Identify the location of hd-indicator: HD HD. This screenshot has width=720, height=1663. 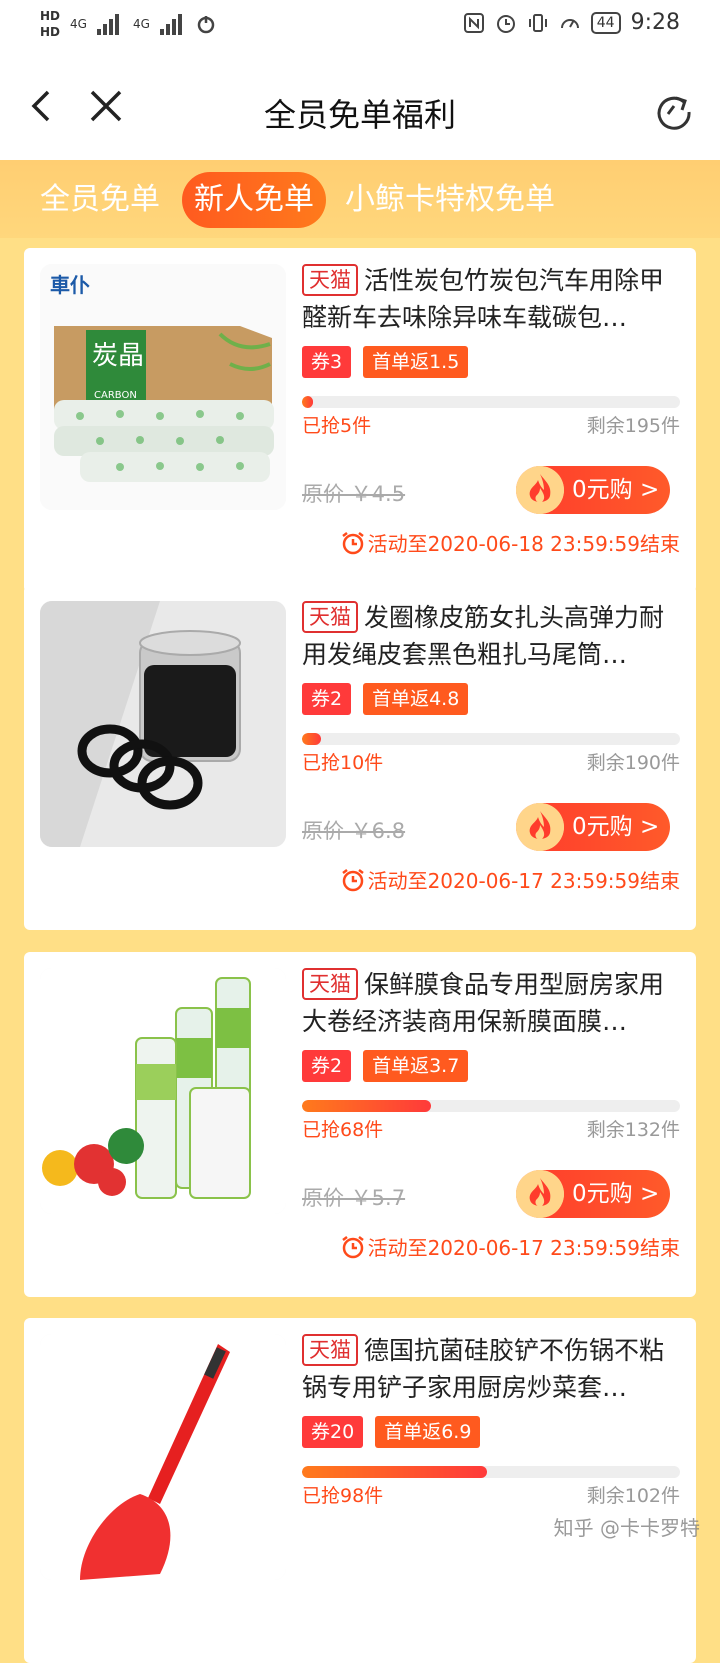
(50, 24).